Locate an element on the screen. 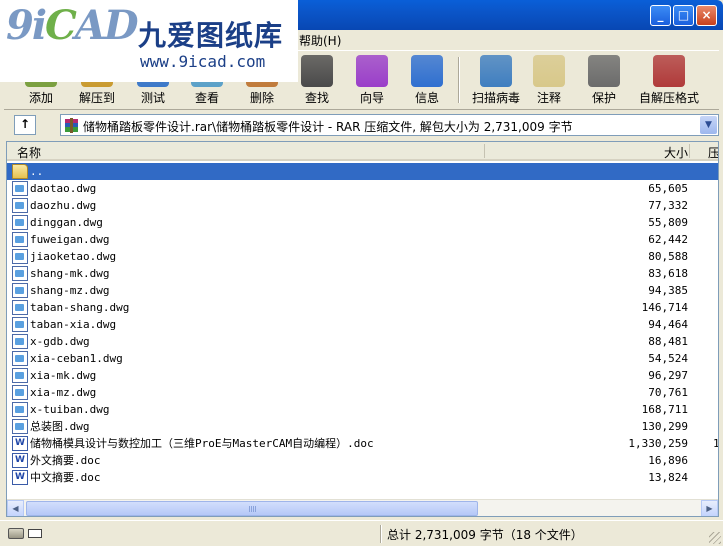 This screenshot has height=546, width=723. table-row: jiaoketao.dwg 80,588 is located at coordinates (362, 256).